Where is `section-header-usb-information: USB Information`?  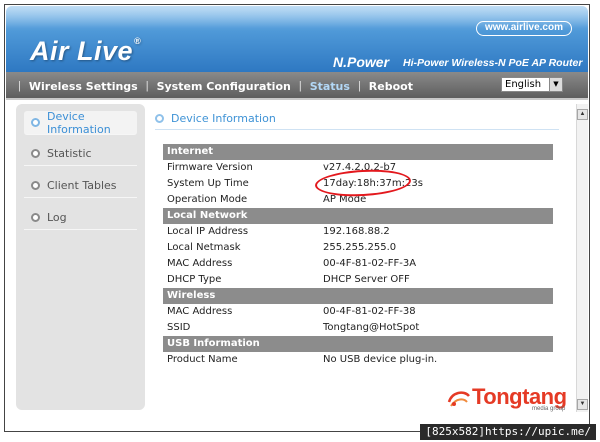 section-header-usb-information: USB Information is located at coordinates (358, 344).